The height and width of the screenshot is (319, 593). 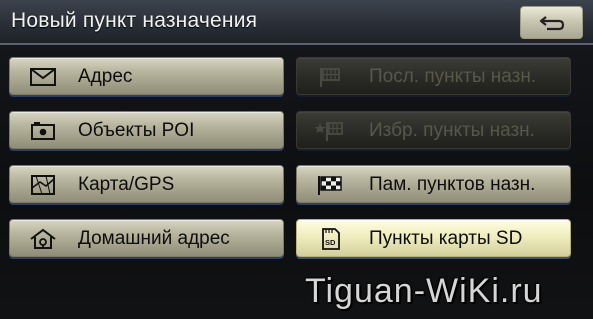 I want to click on recent-destinations-button: Посл. пункты назн., so click(x=433, y=76).